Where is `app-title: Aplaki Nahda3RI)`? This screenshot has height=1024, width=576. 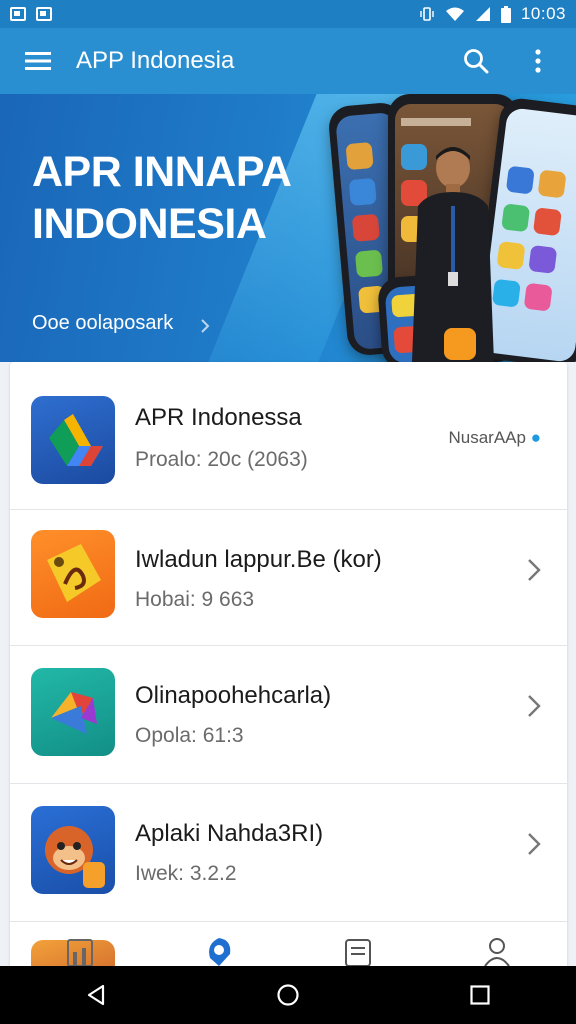
app-title: Aplaki Nahda3RI) is located at coordinates (229, 833).